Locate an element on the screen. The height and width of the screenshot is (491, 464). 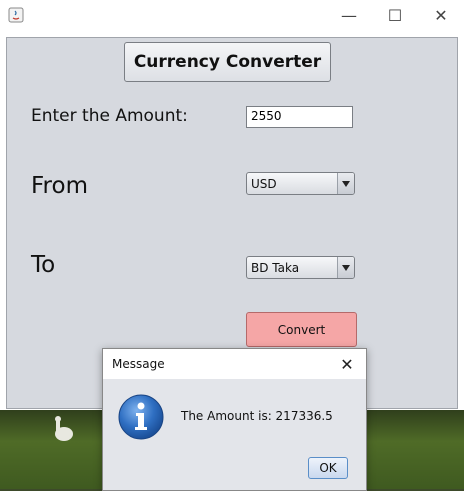
minimize-button: — is located at coordinates (349, 15).